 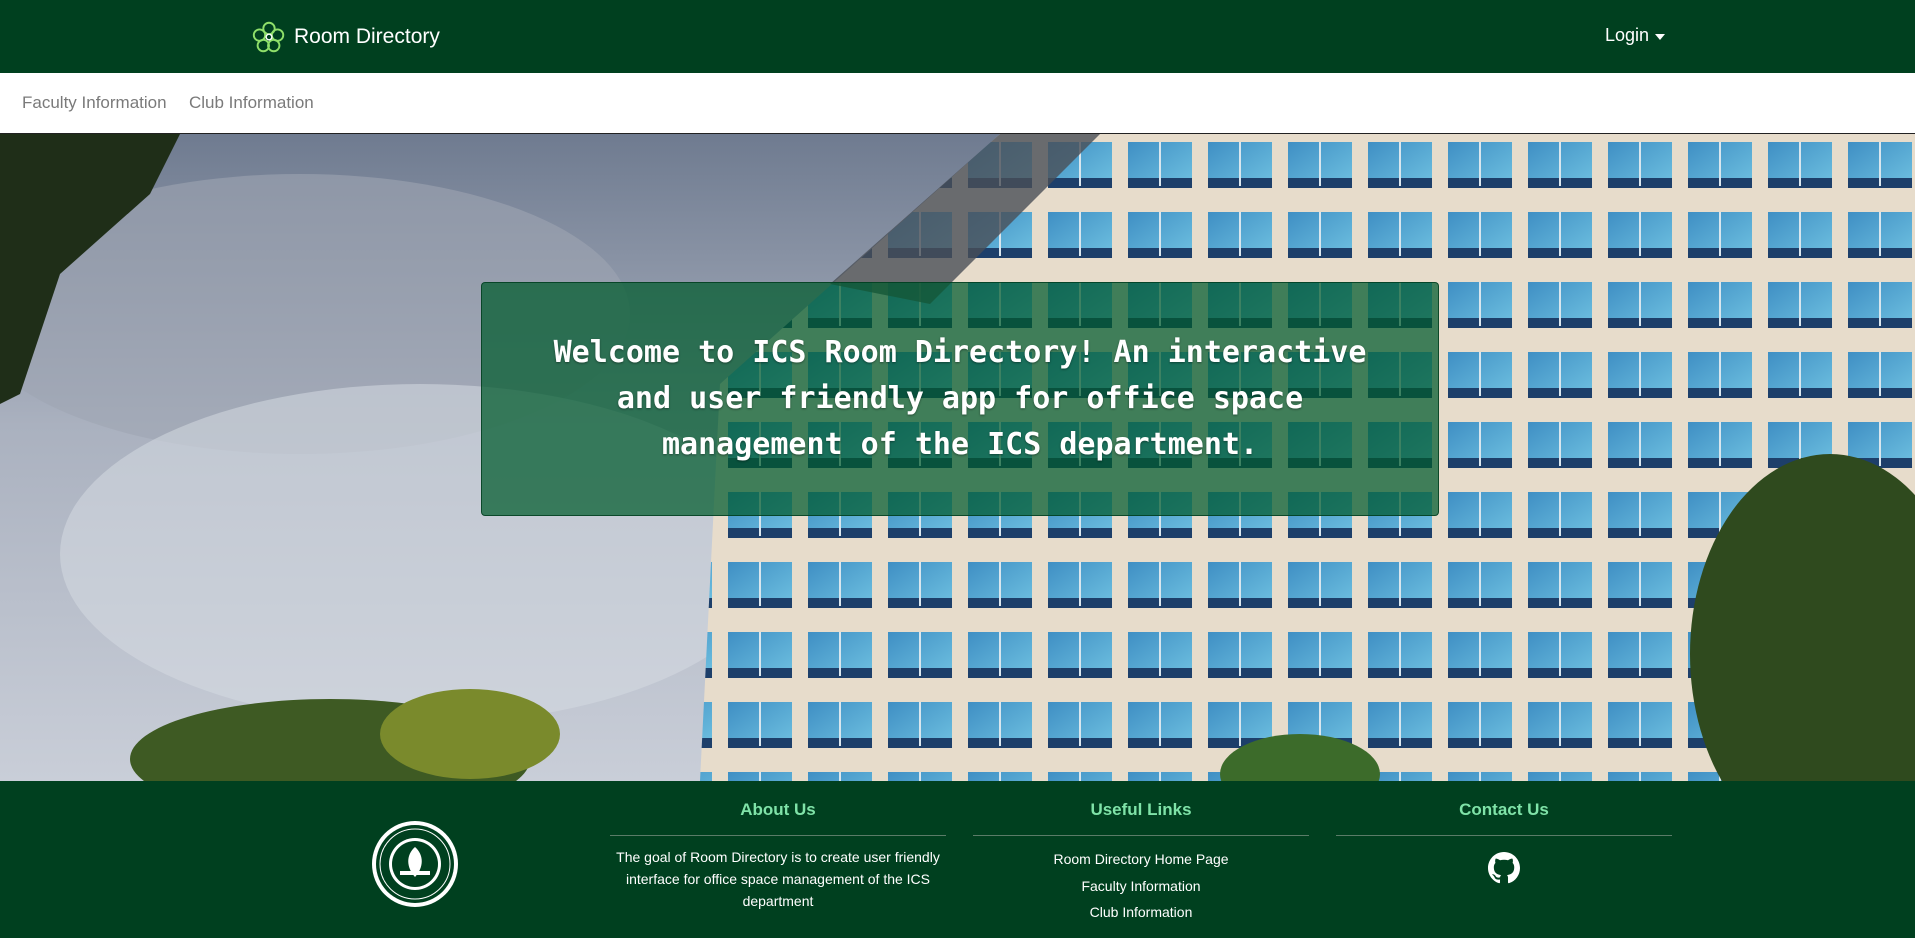 What do you see at coordinates (251, 103) in the screenshot?
I see `nav-club-information: Club Information` at bounding box center [251, 103].